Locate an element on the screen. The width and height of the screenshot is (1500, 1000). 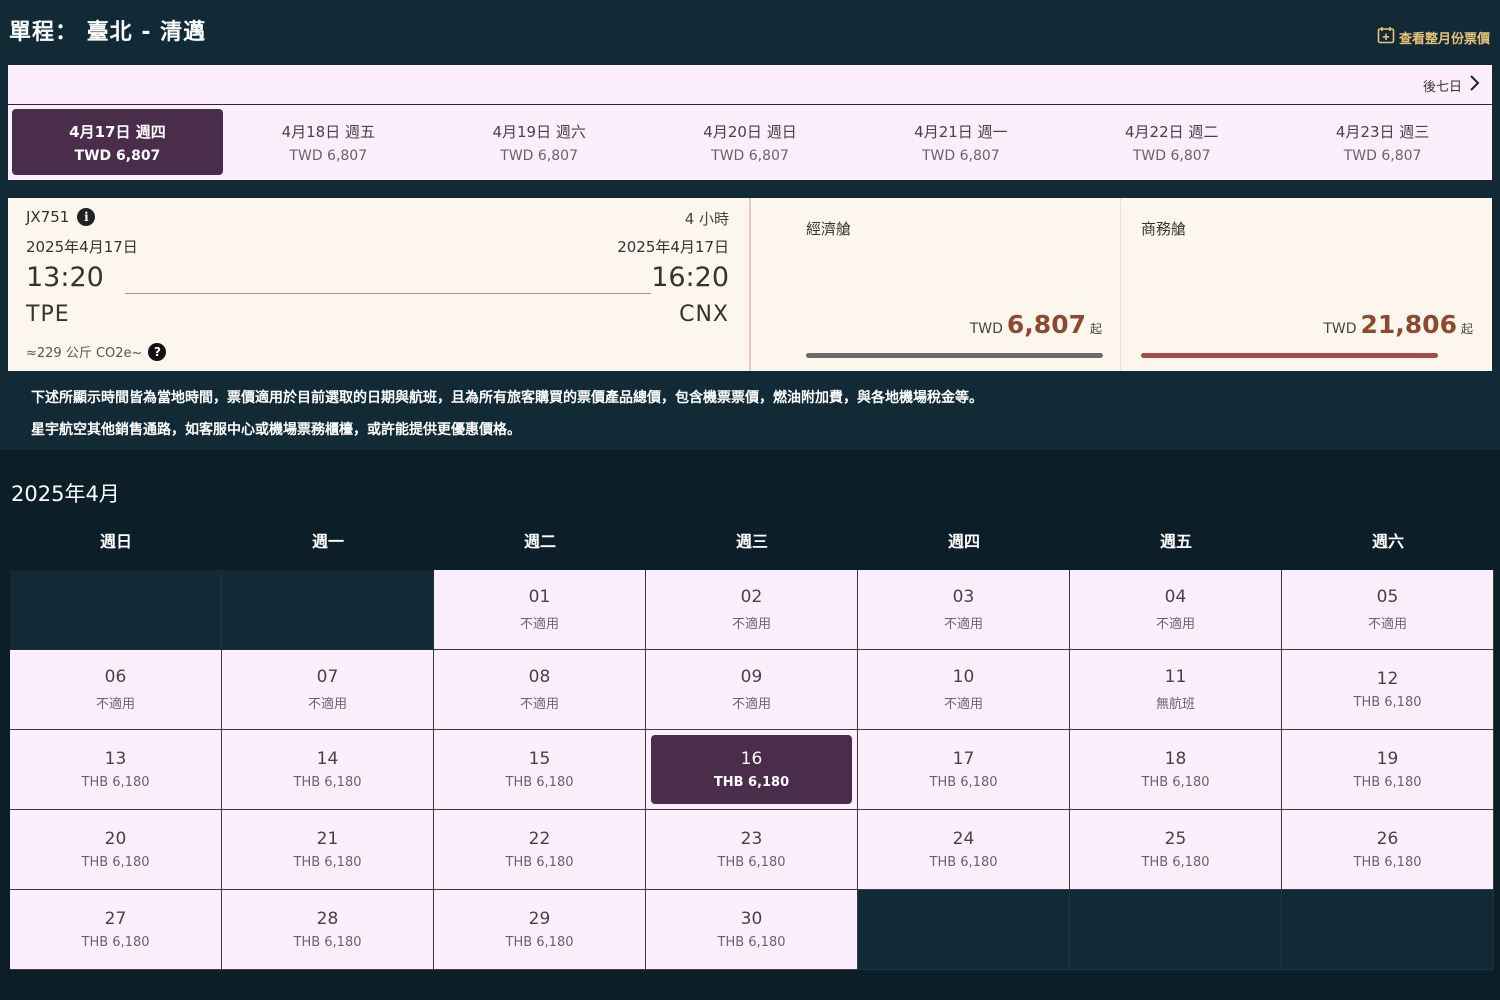
calendar-day-cell: 02 不適用 is located at coordinates (752, 610).